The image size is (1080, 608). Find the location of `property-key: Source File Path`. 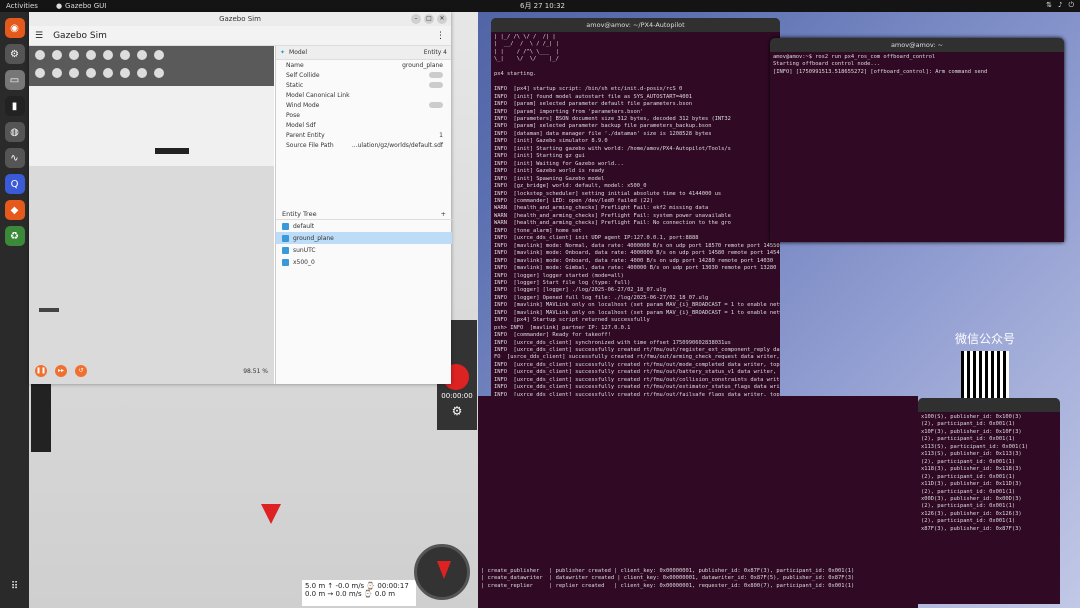

property-key: Source File Path is located at coordinates (310, 145).